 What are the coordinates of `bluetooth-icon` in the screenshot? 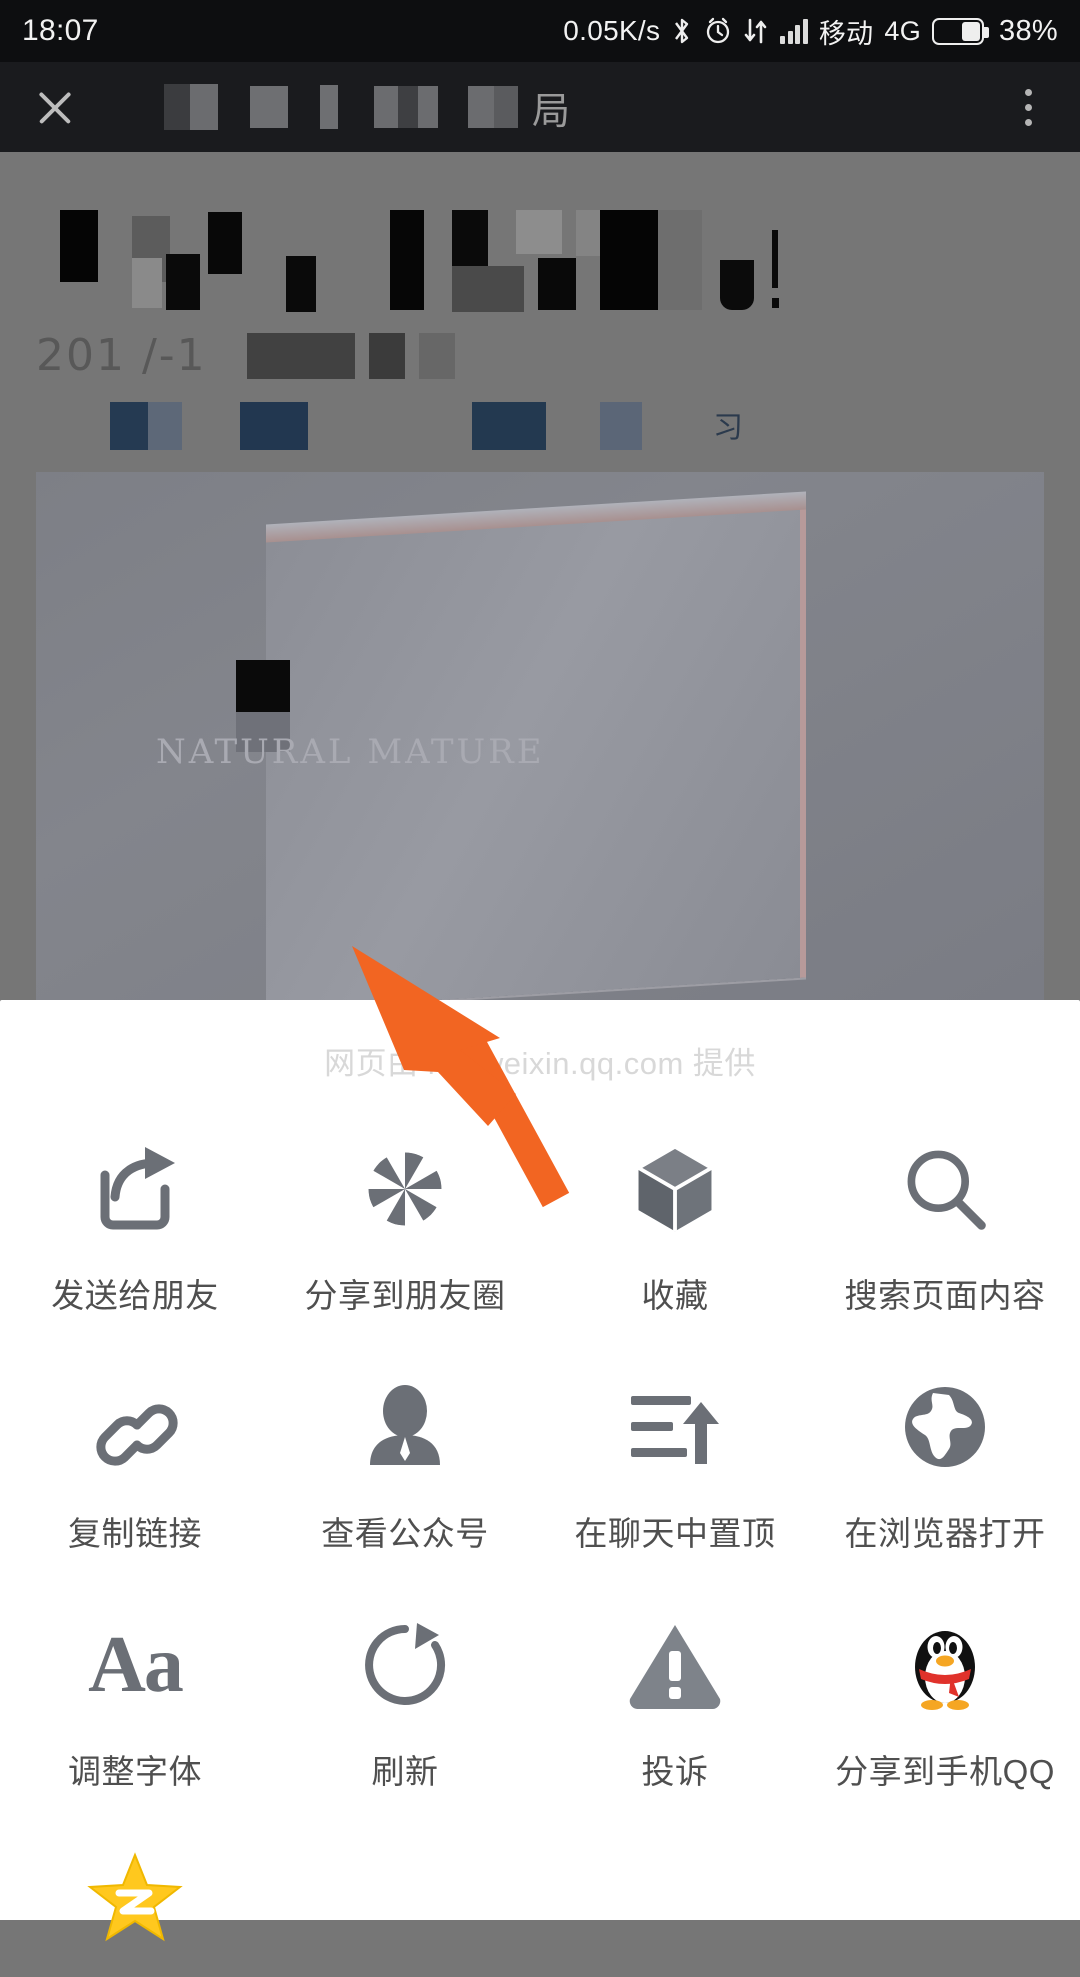 It's located at (682, 31).